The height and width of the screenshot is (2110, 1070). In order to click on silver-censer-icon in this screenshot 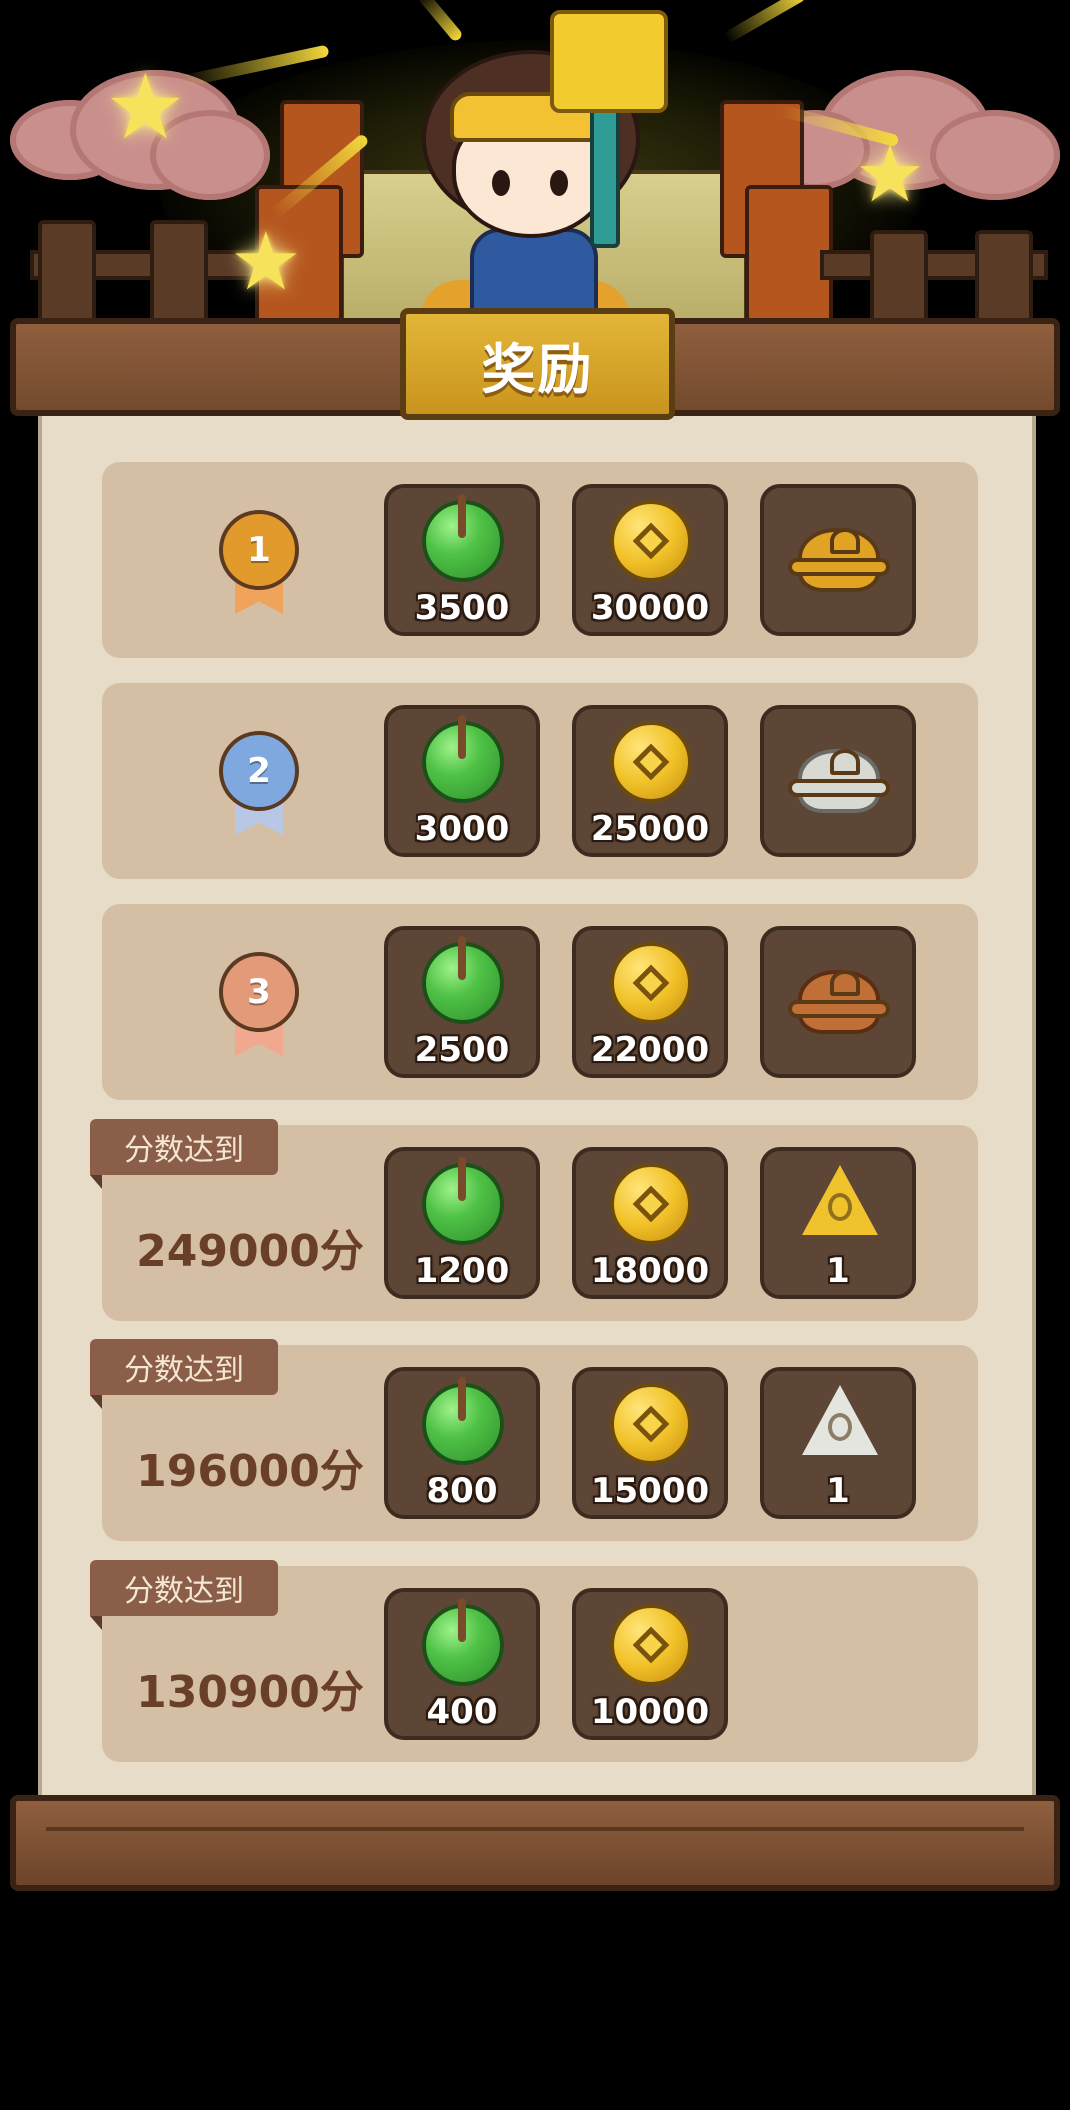, I will do `click(839, 781)`.